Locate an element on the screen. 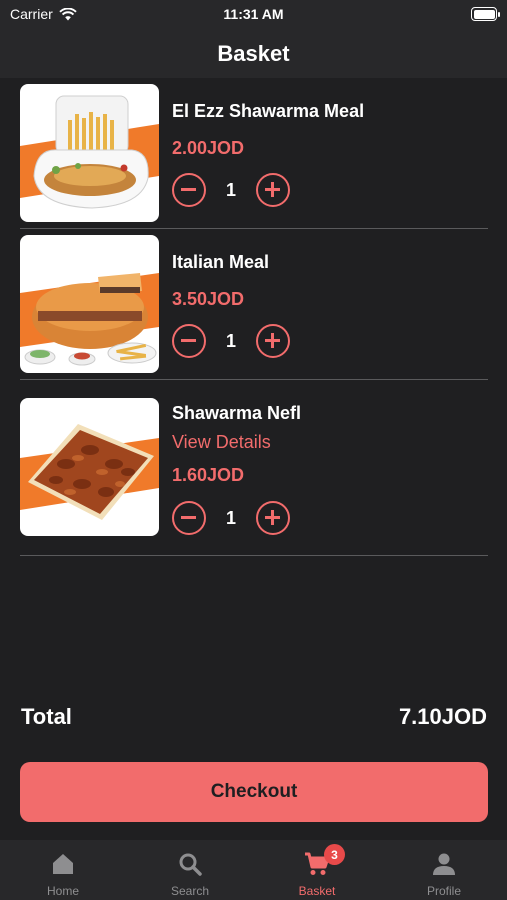 The height and width of the screenshot is (900, 507). tab-label: Profile is located at coordinates (443, 891).